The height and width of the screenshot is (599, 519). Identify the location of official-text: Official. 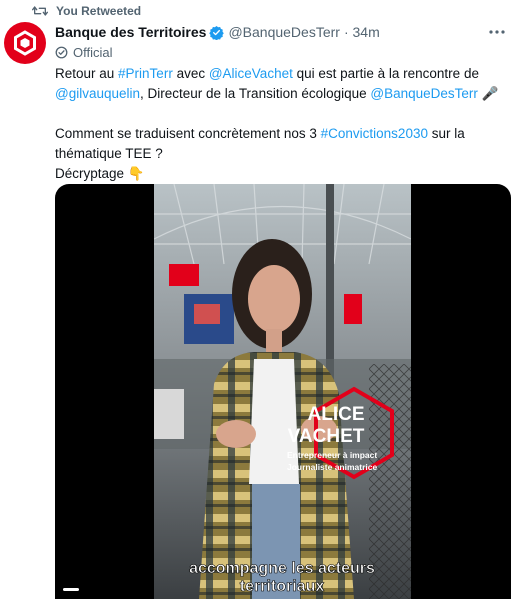
(93, 52).